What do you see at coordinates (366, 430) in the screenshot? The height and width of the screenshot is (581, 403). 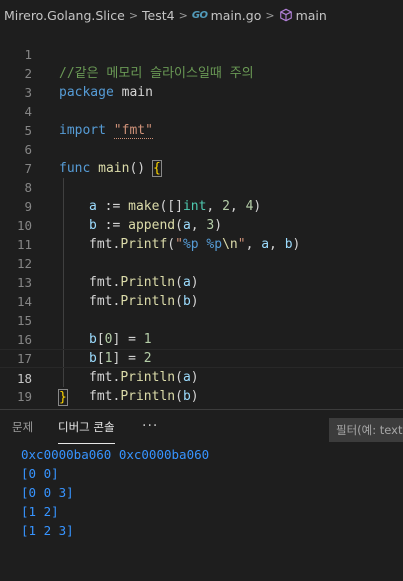 I see `filter-input: 필터(예: text,` at bounding box center [366, 430].